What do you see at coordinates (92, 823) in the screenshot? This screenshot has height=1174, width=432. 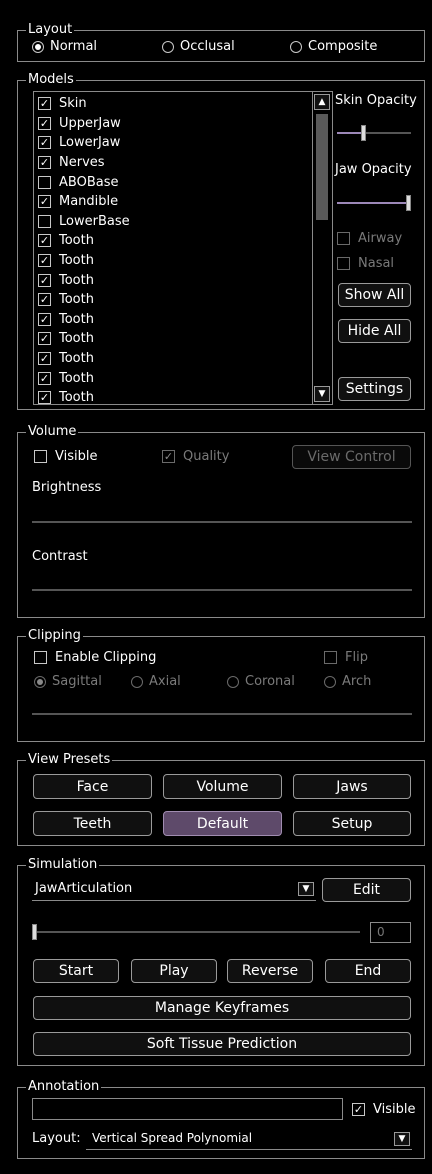 I see `preset-teeth-button: Teeth` at bounding box center [92, 823].